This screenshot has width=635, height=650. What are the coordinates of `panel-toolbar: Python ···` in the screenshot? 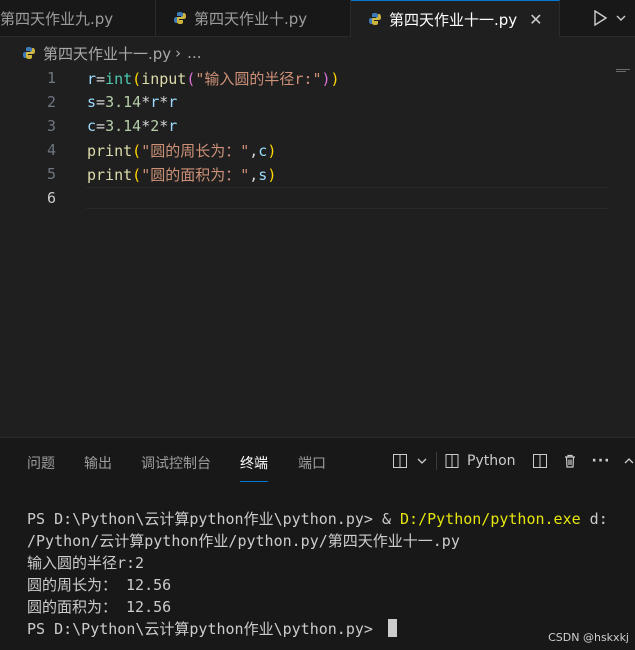 It's located at (513, 461).